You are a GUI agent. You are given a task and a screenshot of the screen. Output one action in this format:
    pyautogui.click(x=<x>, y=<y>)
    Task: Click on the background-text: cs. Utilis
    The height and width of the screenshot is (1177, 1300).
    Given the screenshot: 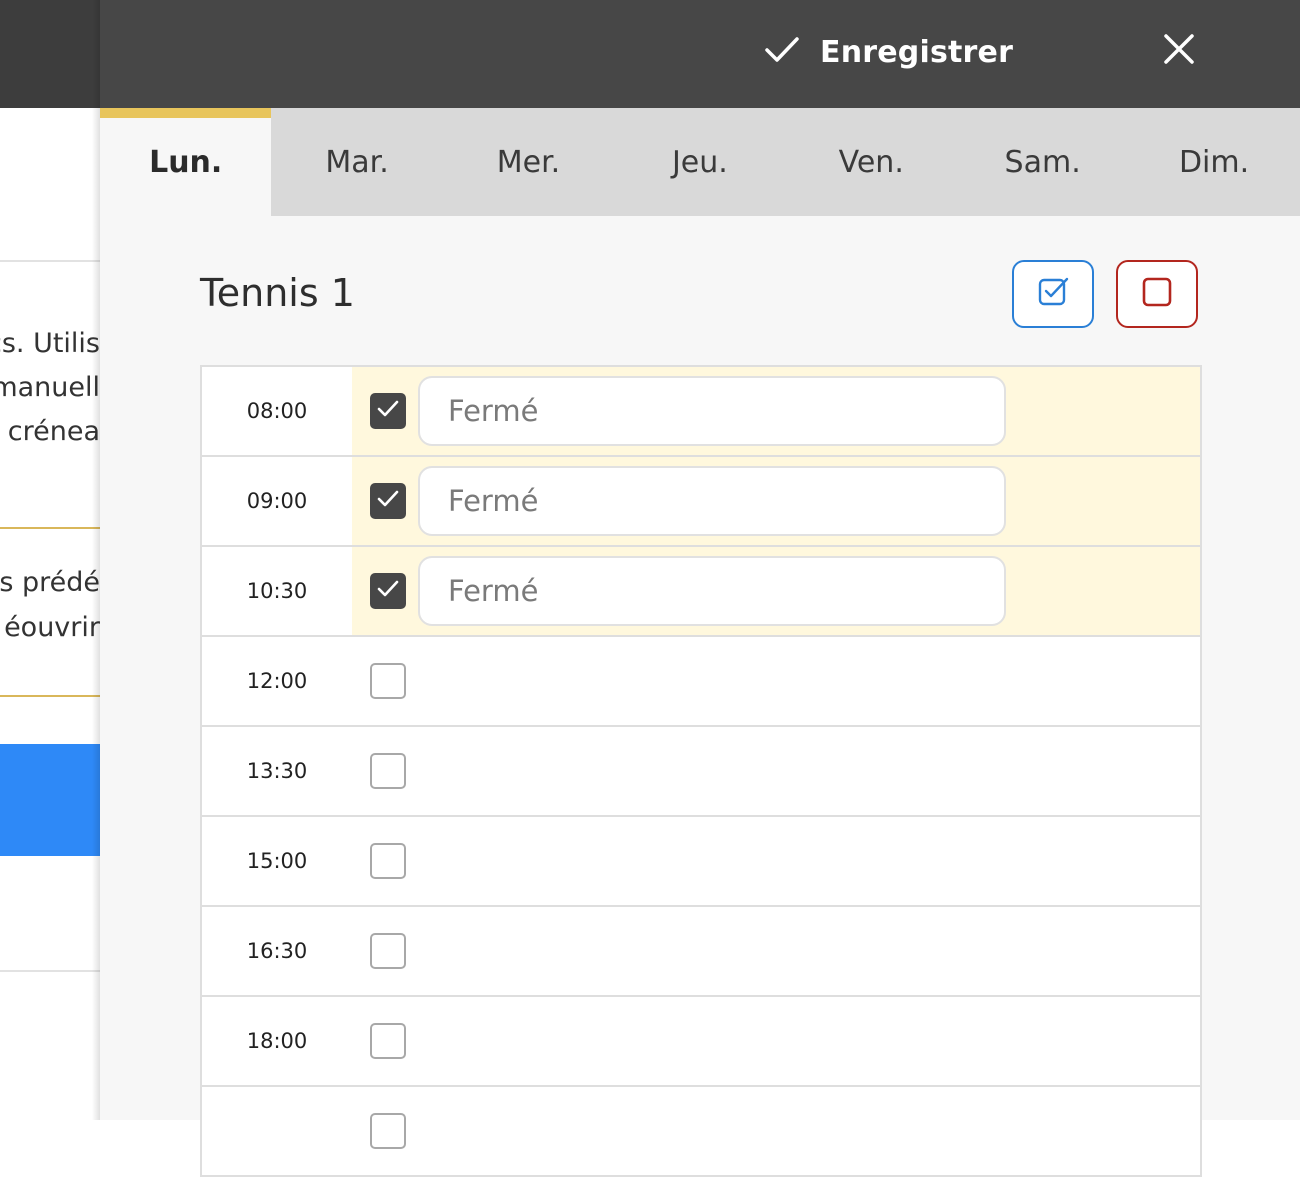 What is the action you would take?
    pyautogui.click(x=50, y=343)
    